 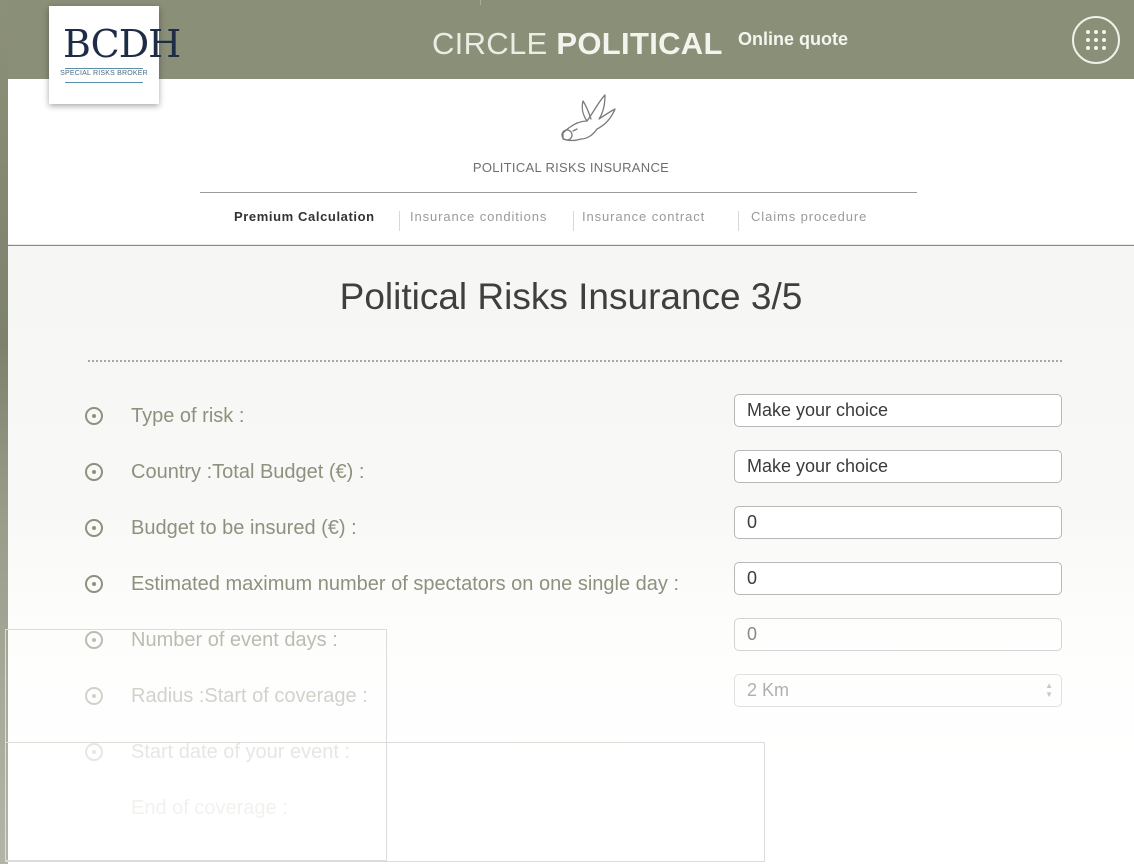 What do you see at coordinates (898, 466) in the screenshot?
I see `country-select: Make your choice` at bounding box center [898, 466].